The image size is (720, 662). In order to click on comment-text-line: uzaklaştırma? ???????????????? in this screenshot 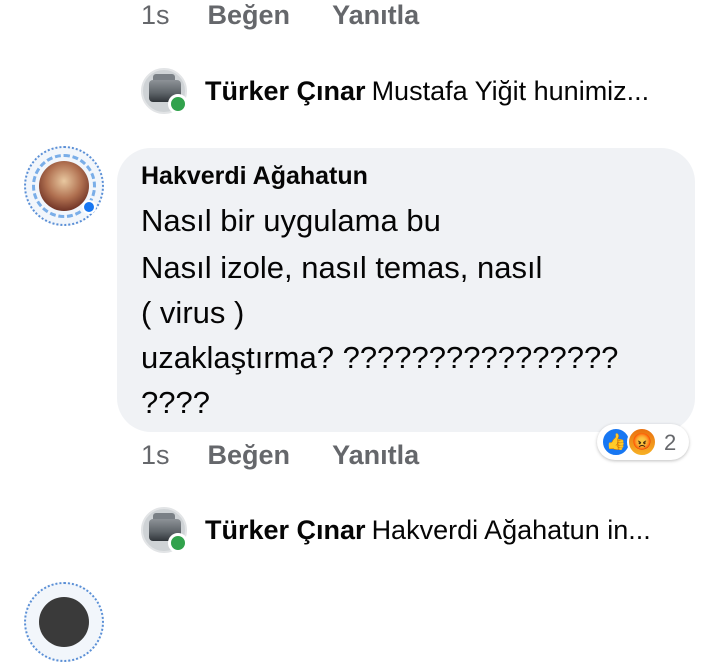, I will do `click(380, 357)`.